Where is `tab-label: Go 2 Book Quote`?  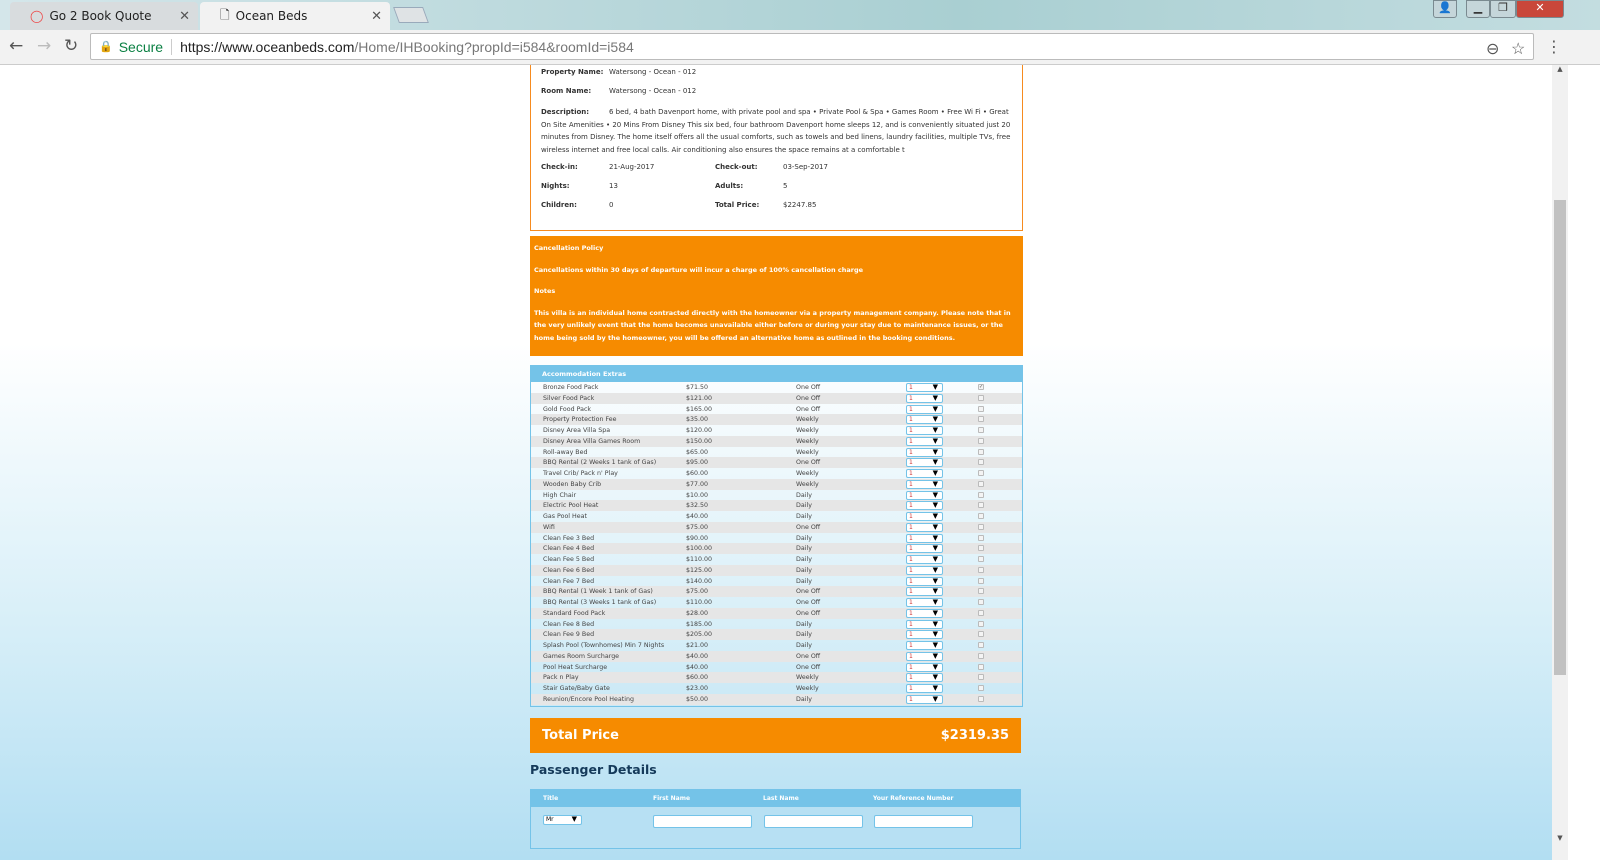 tab-label: Go 2 Book Quote is located at coordinates (100, 16).